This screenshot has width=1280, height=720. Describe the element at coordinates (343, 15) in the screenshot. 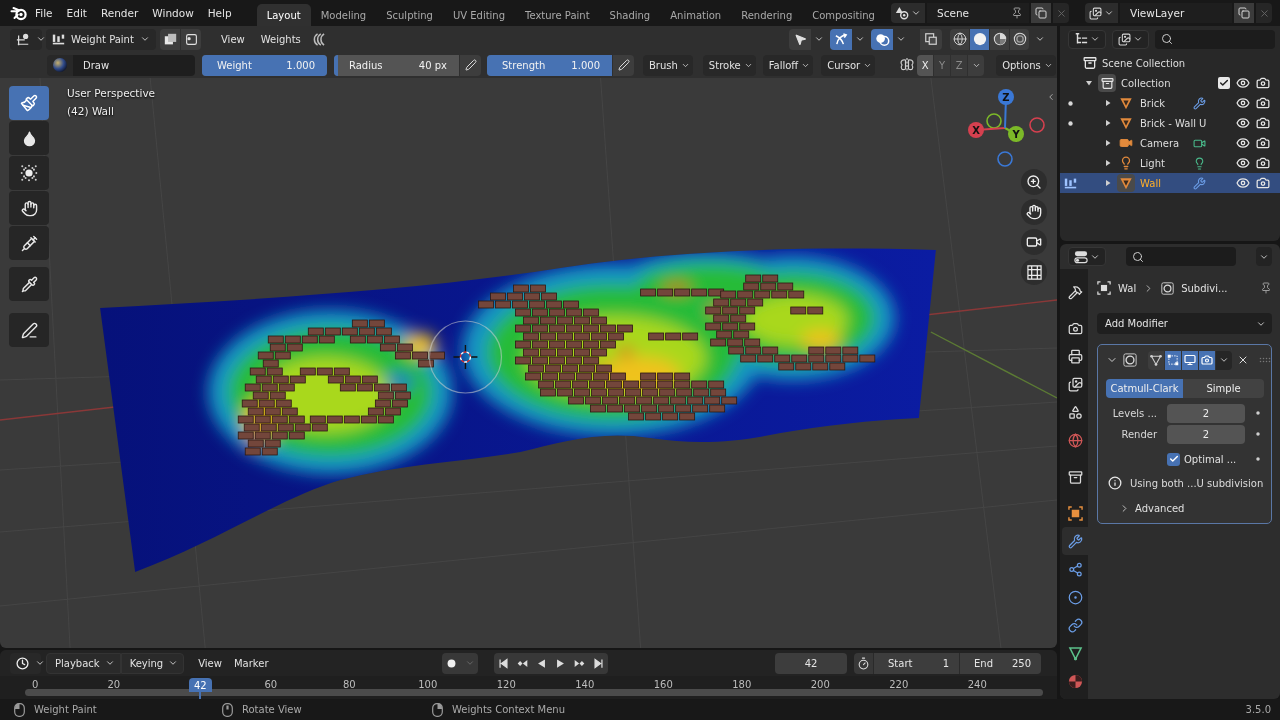

I see `workspace-tab: Modeling` at that location.